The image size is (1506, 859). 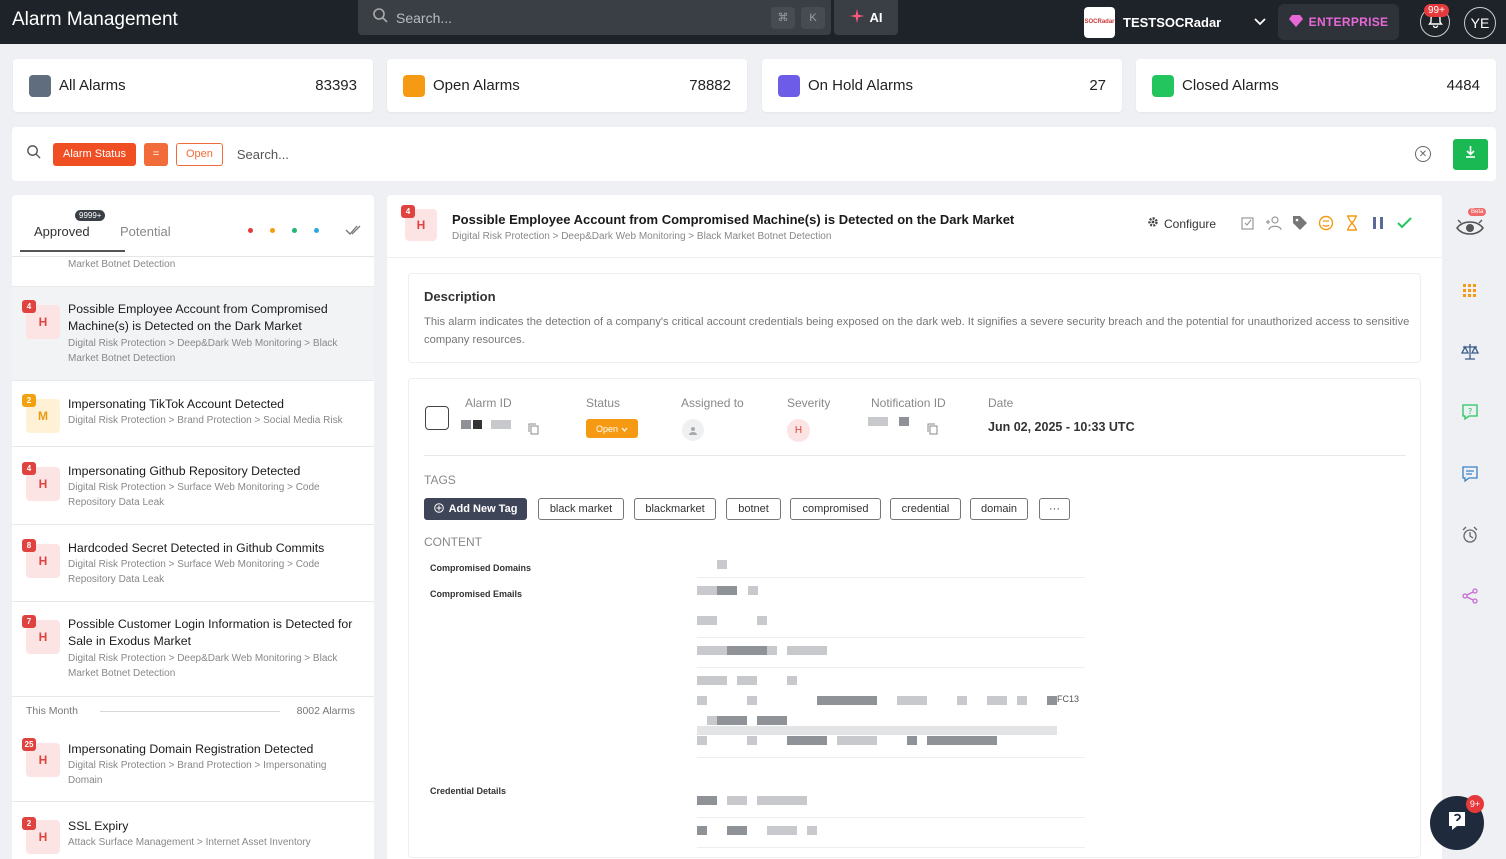 I want to click on content-snippet: FC13, so click(x=1068, y=699).